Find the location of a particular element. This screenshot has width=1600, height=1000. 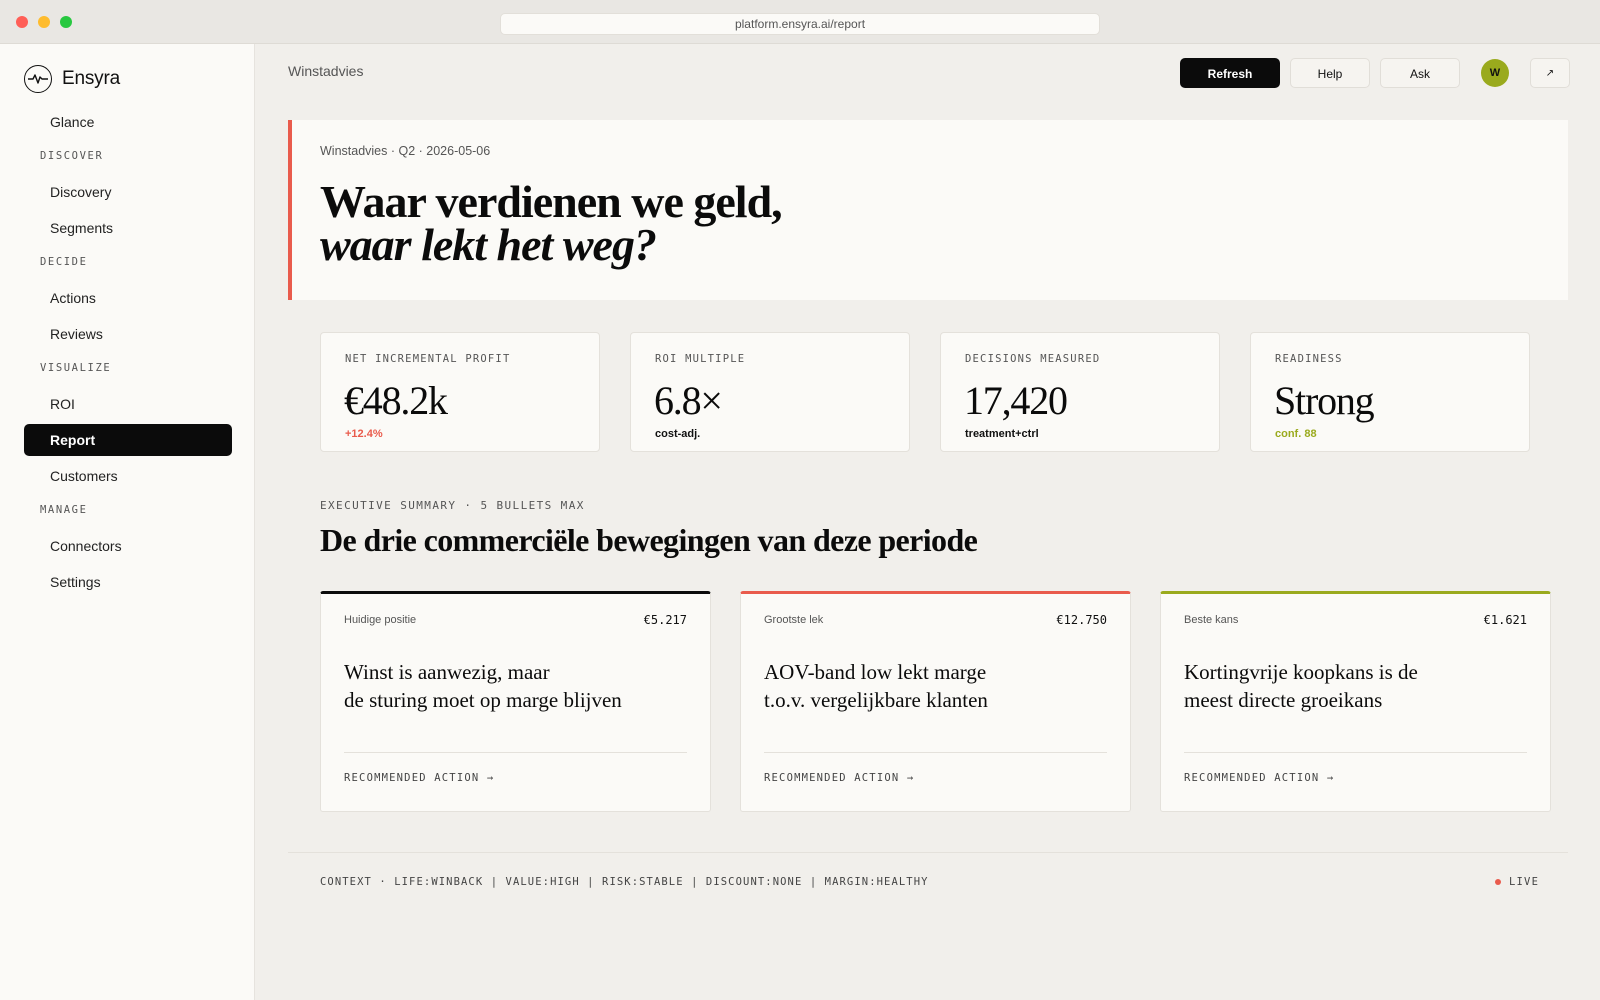

sidebar-item-roi: ROI is located at coordinates (128, 404).